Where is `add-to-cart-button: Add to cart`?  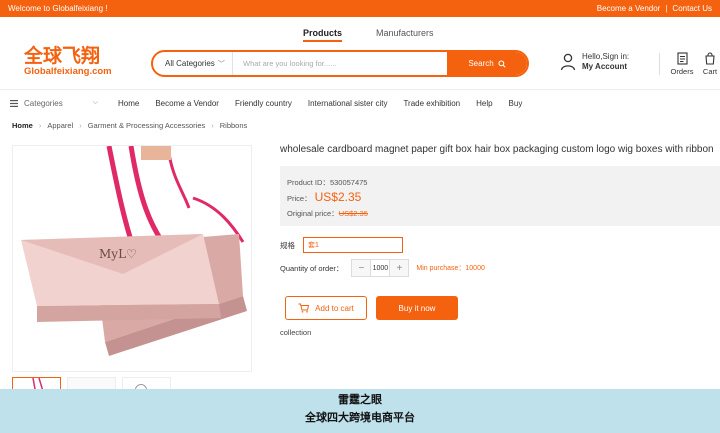
add-to-cart-button: Add to cart is located at coordinates (326, 308).